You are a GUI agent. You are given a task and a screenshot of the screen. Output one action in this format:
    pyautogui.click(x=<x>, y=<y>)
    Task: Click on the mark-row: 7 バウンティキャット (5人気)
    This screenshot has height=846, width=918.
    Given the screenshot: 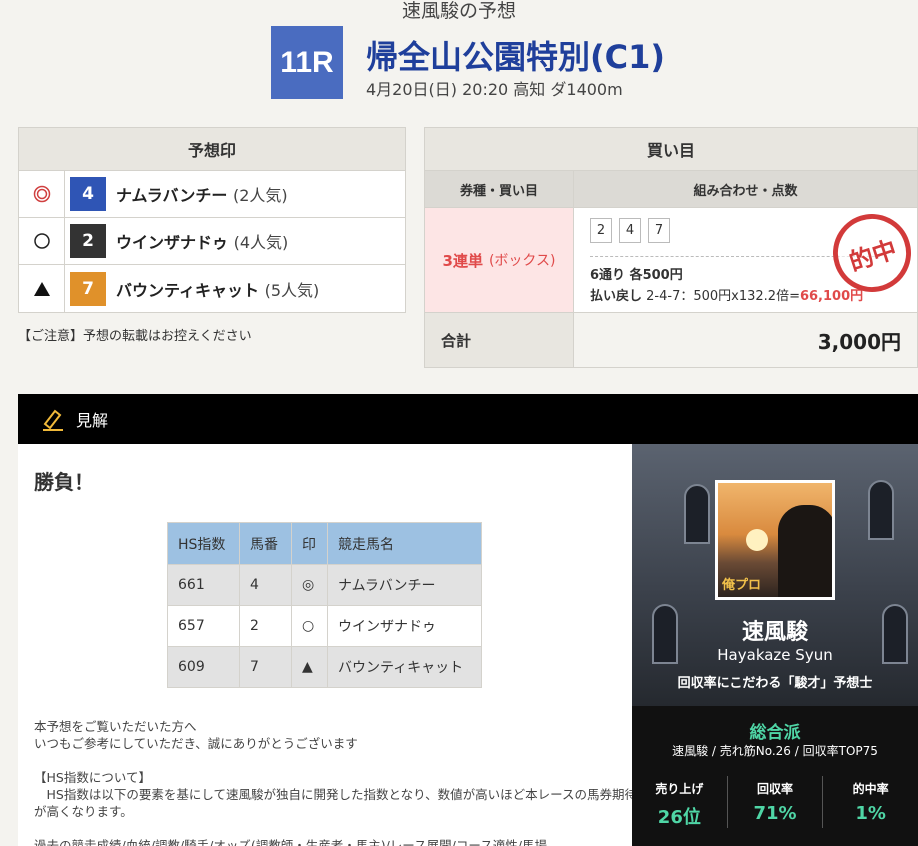 What is the action you would take?
    pyautogui.click(x=212, y=288)
    